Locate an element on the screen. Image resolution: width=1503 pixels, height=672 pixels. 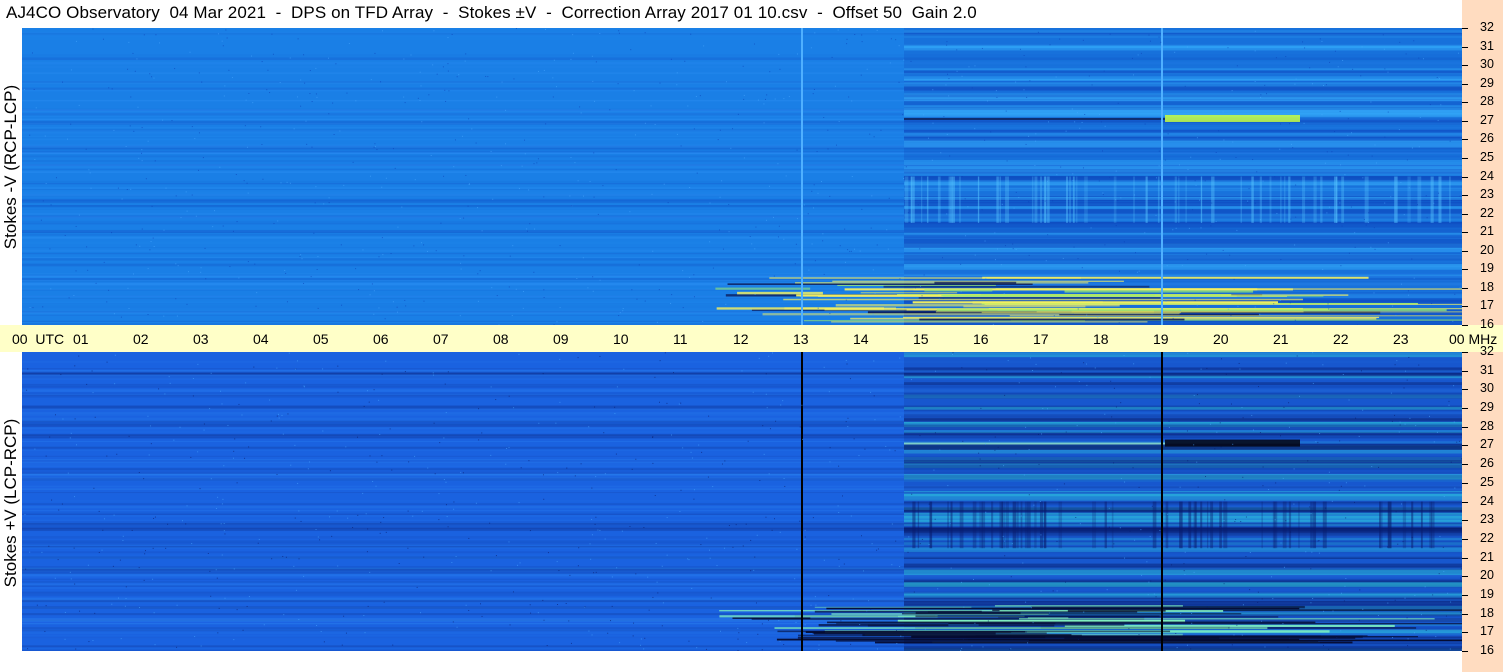
utc-tick-label: 17 is located at coordinates (1041, 339).